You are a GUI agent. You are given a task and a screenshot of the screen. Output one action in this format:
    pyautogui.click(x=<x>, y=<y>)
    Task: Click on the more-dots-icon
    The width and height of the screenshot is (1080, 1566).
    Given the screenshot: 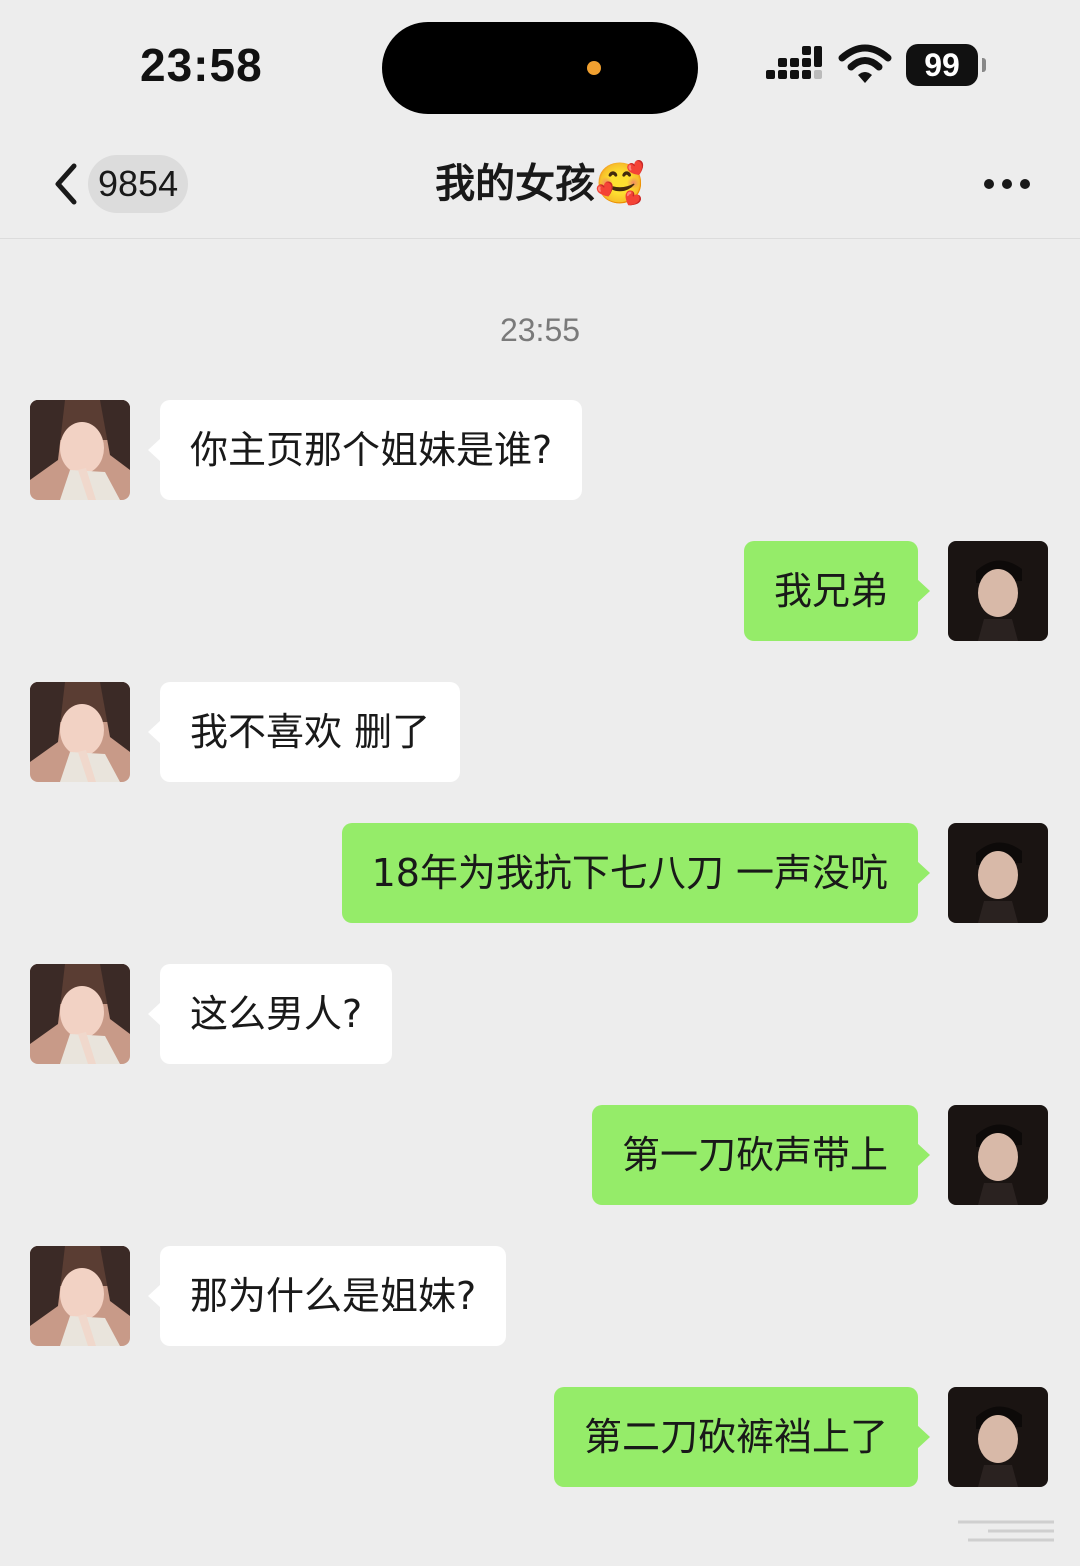 What is the action you would take?
    pyautogui.click(x=1008, y=184)
    